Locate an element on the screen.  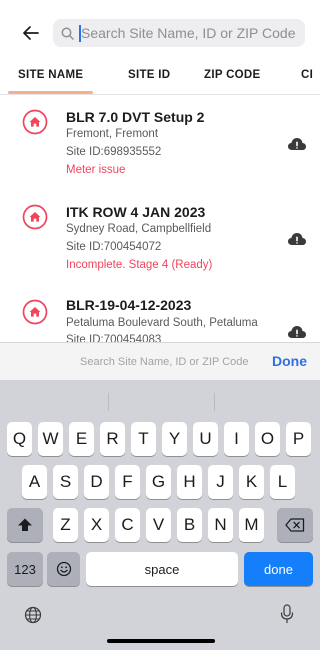
emoji-icon is located at coordinates (63, 569).